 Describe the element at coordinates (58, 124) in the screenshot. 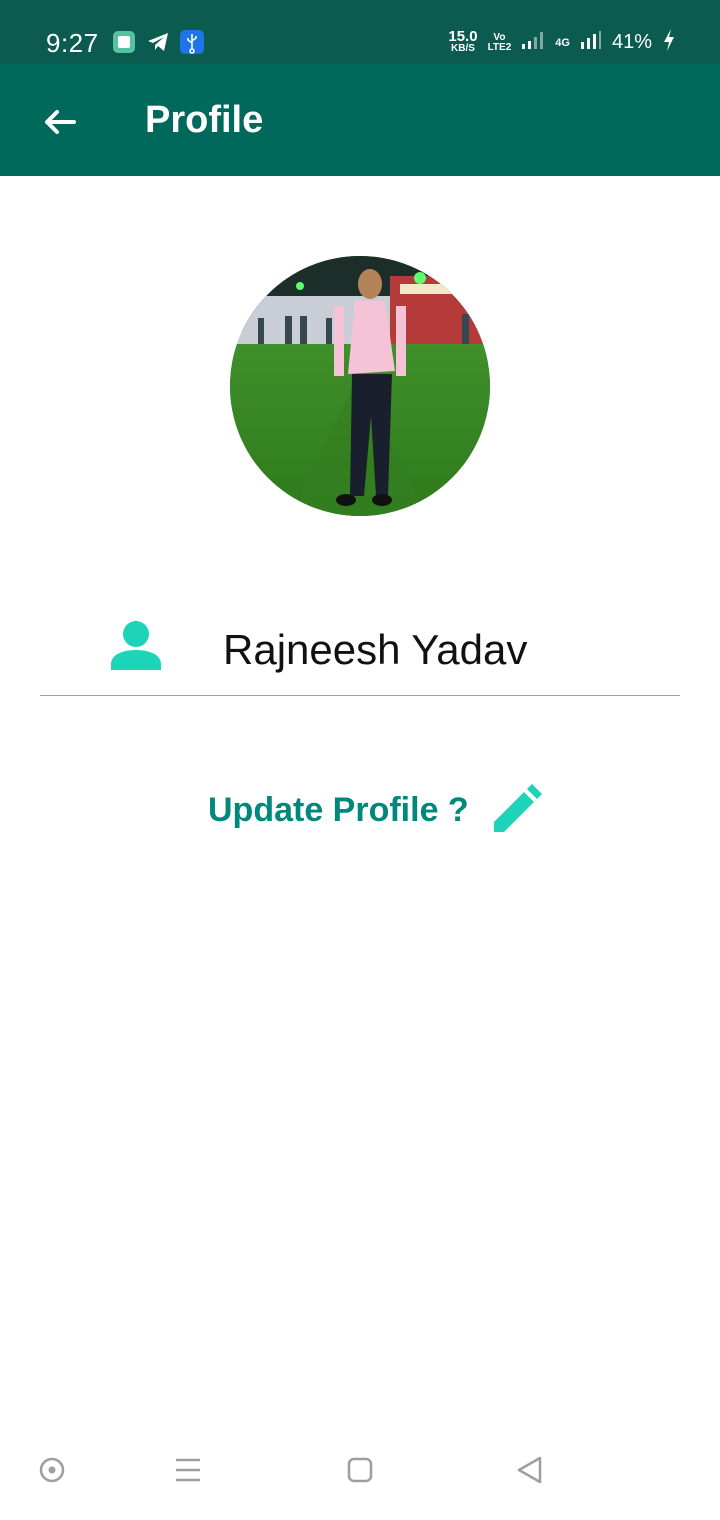

I see `back-arrow-icon` at that location.